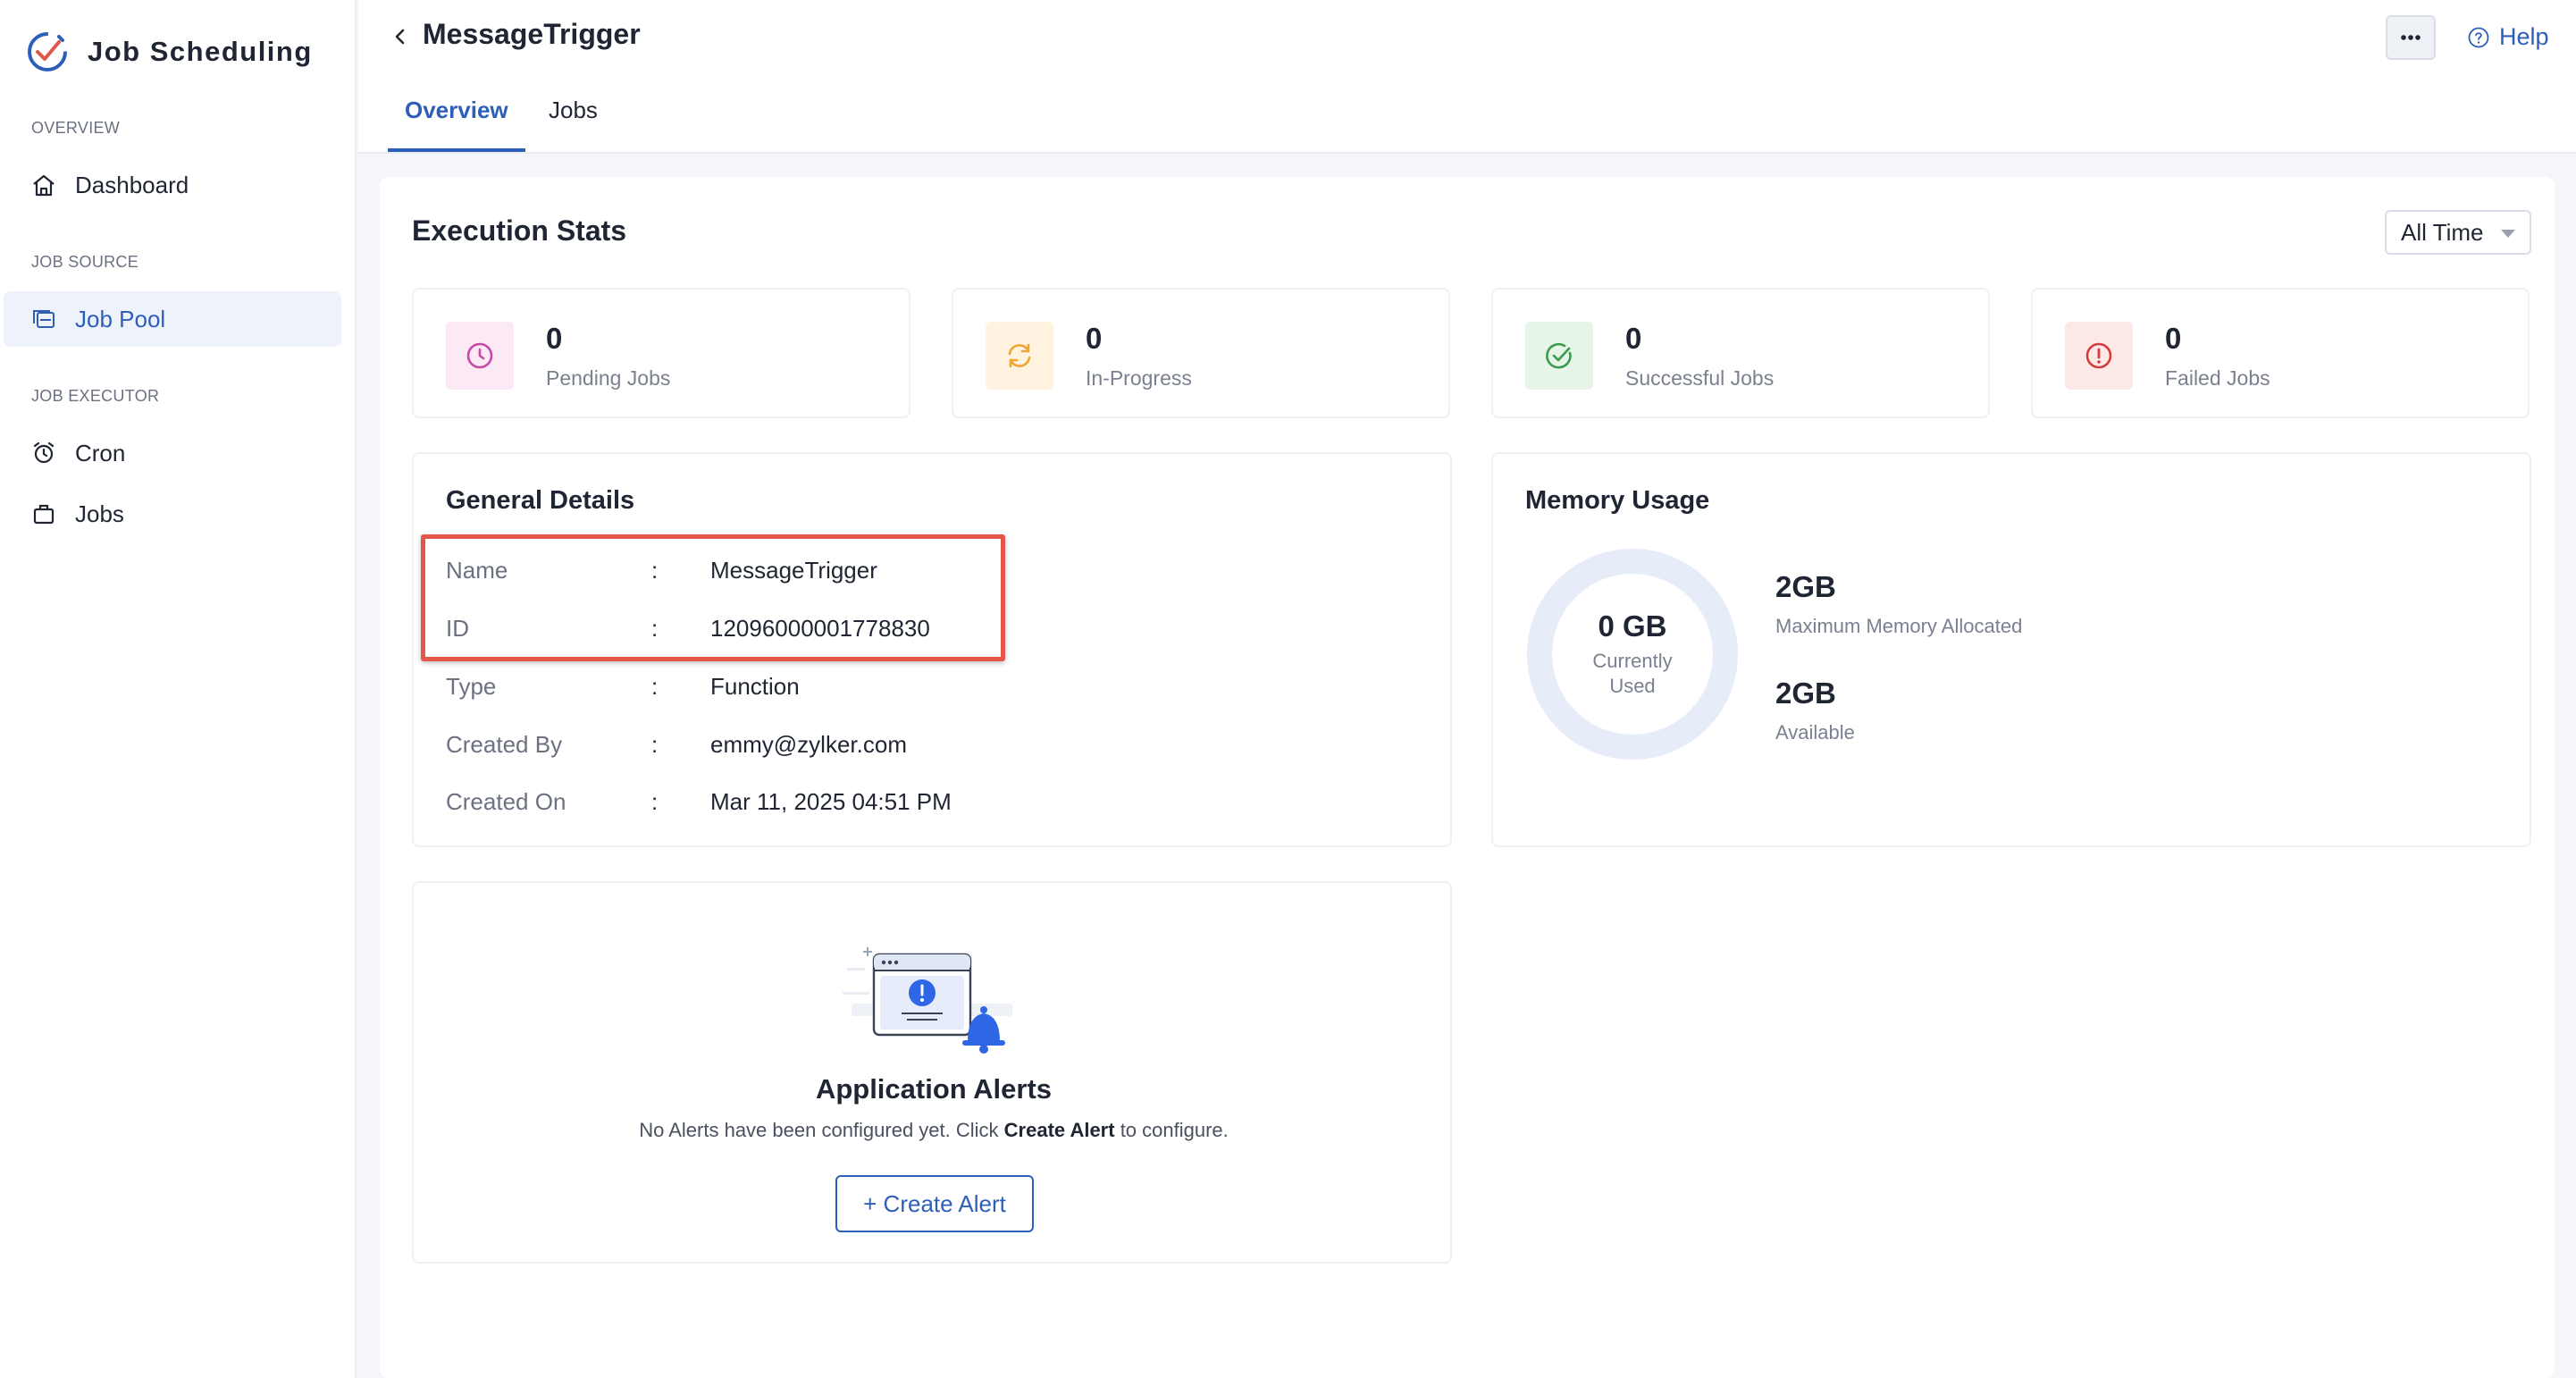 The image size is (2576, 1378). Describe the element at coordinates (47, 52) in the screenshot. I see `job-scheduling-logo-icon` at that location.